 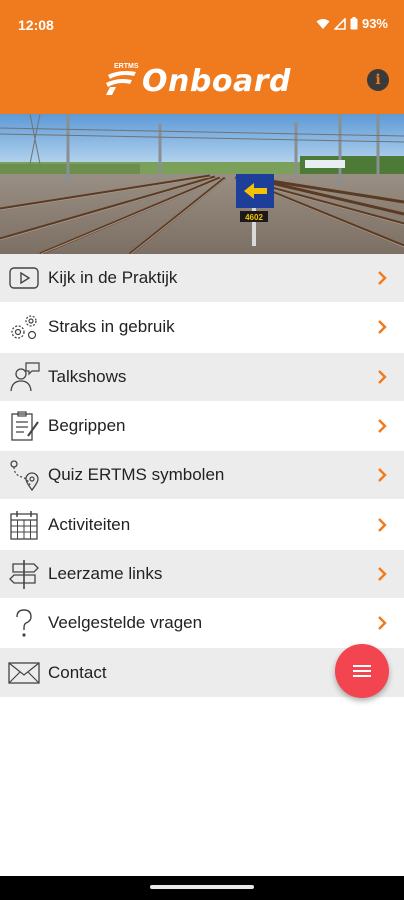 I want to click on menu-item-kijk-in-de-praktijk: Kijk in de Praktijk, so click(x=202, y=279).